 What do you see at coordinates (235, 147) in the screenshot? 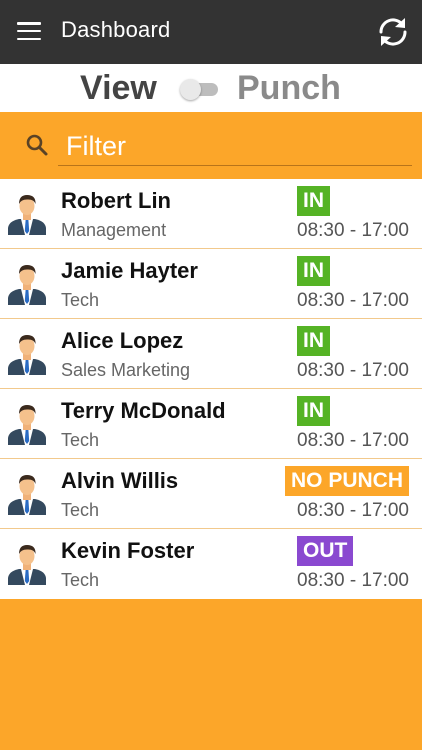
I see `filter-input` at bounding box center [235, 147].